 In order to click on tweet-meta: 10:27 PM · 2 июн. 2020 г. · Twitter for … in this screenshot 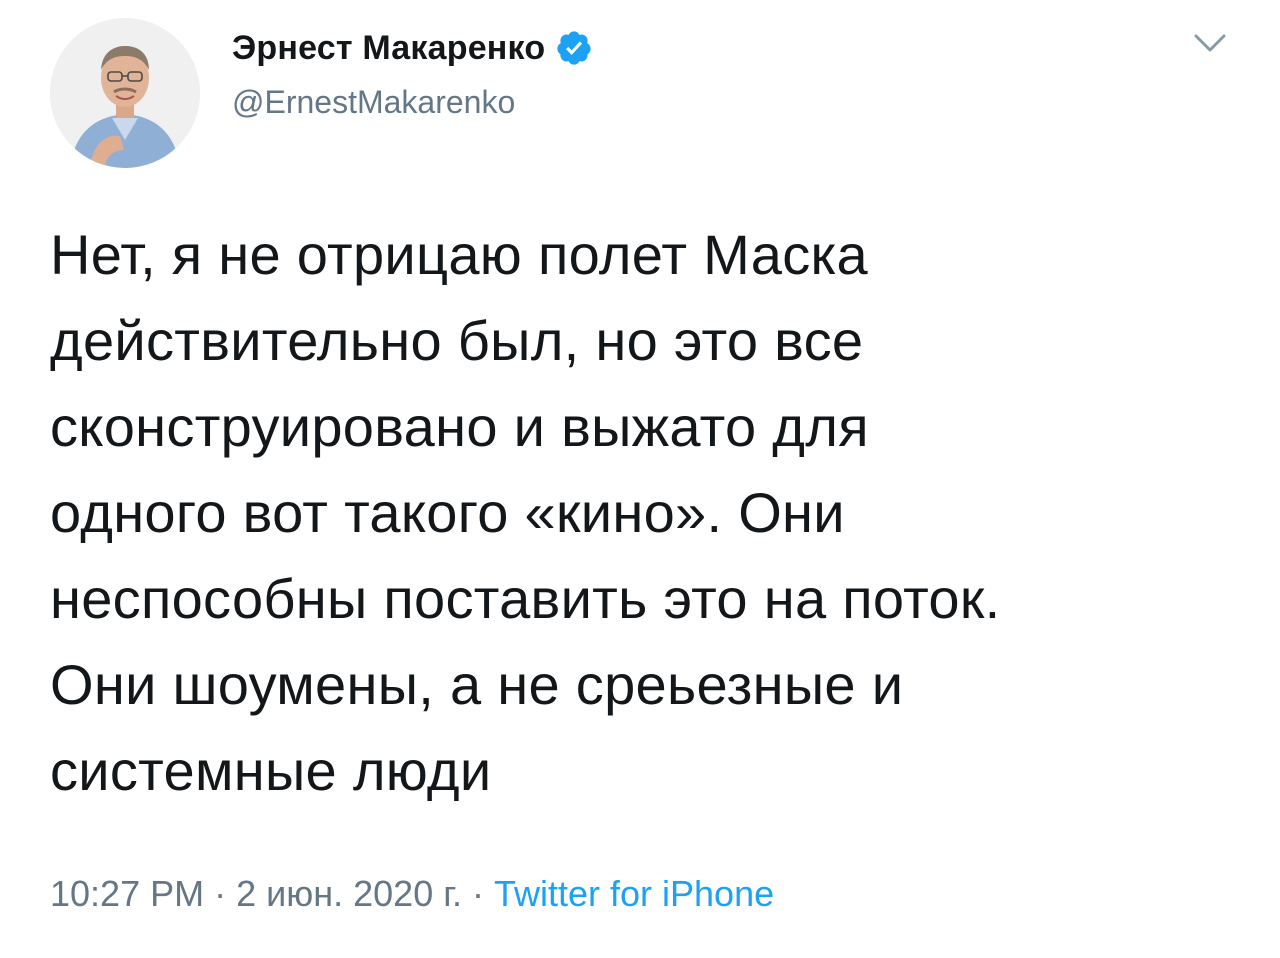, I will do `click(412, 894)`.